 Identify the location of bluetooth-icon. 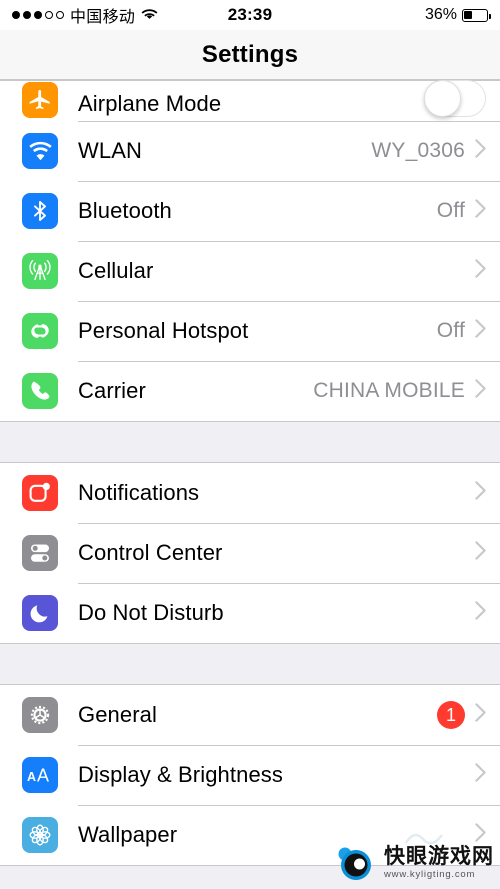
(40, 211).